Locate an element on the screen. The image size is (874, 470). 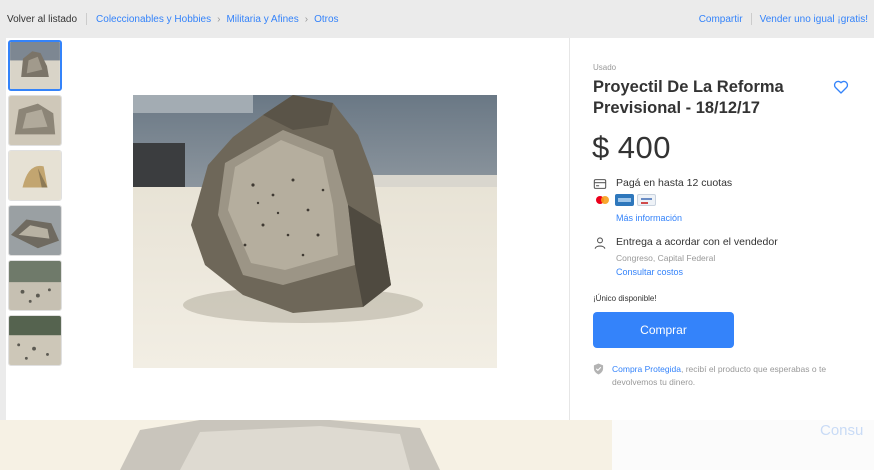
sell-similar-link: Vender uno igual ¡gratis! is located at coordinates (814, 19).